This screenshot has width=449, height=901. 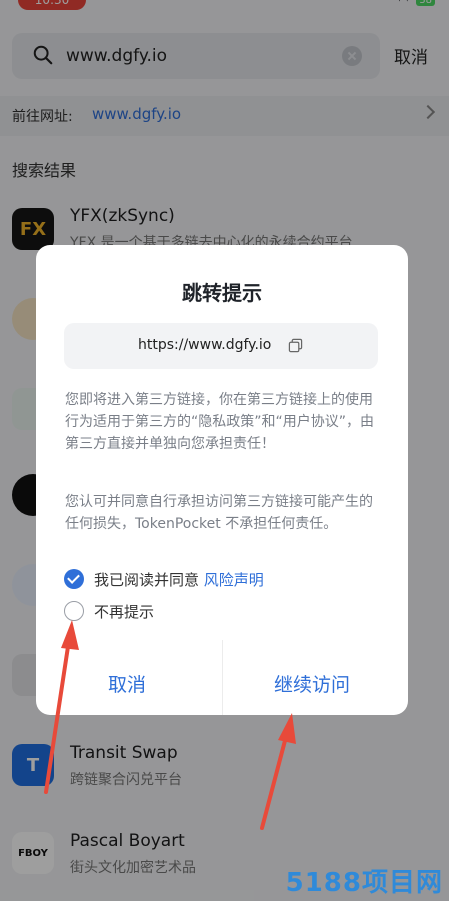 What do you see at coordinates (364, 883) in the screenshot?
I see `watermark-logo: 5188项目网` at bounding box center [364, 883].